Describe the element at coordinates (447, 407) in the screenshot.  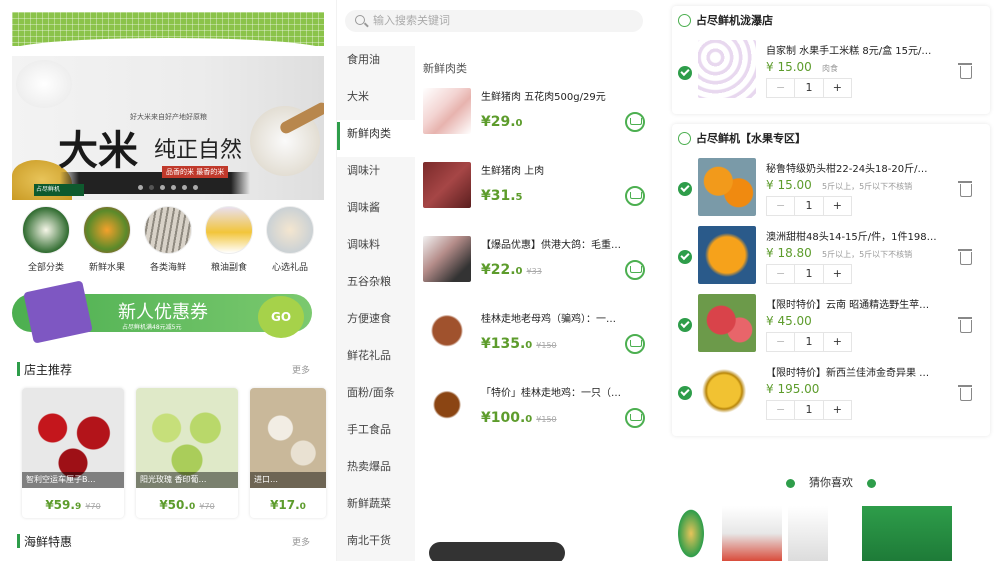
I see `rooster-image` at that location.